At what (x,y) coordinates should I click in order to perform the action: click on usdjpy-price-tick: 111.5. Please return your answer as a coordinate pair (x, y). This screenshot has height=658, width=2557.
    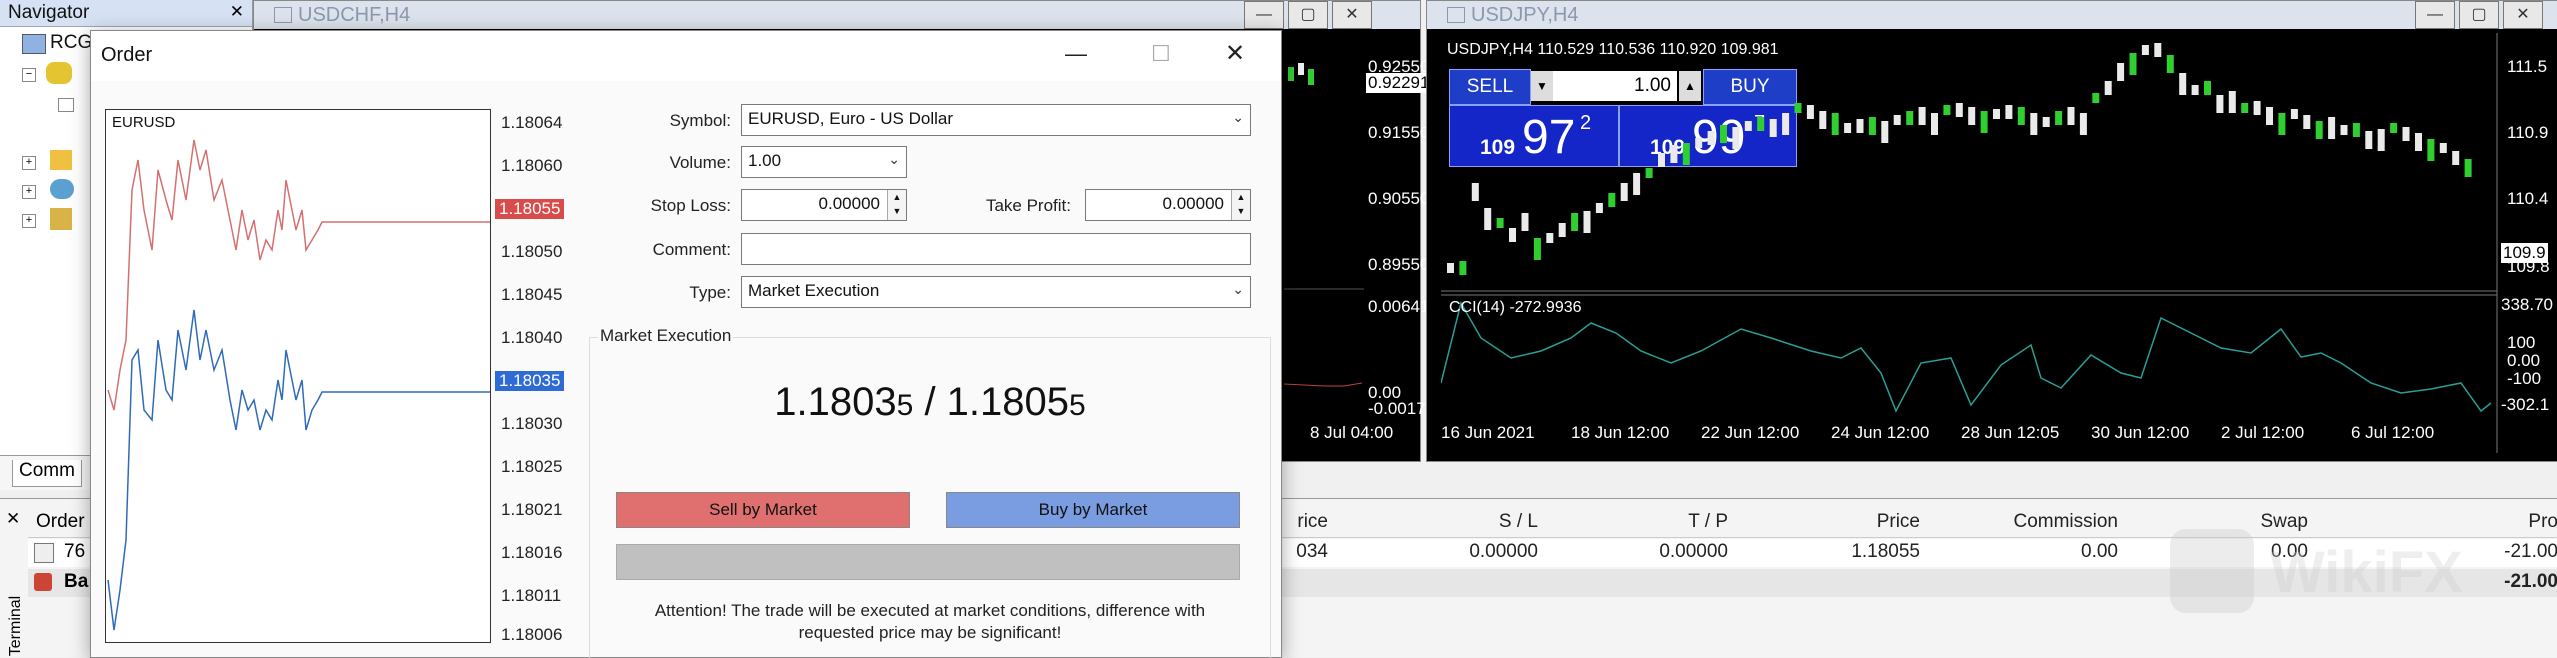
    Looking at the image, I should click on (2527, 66).